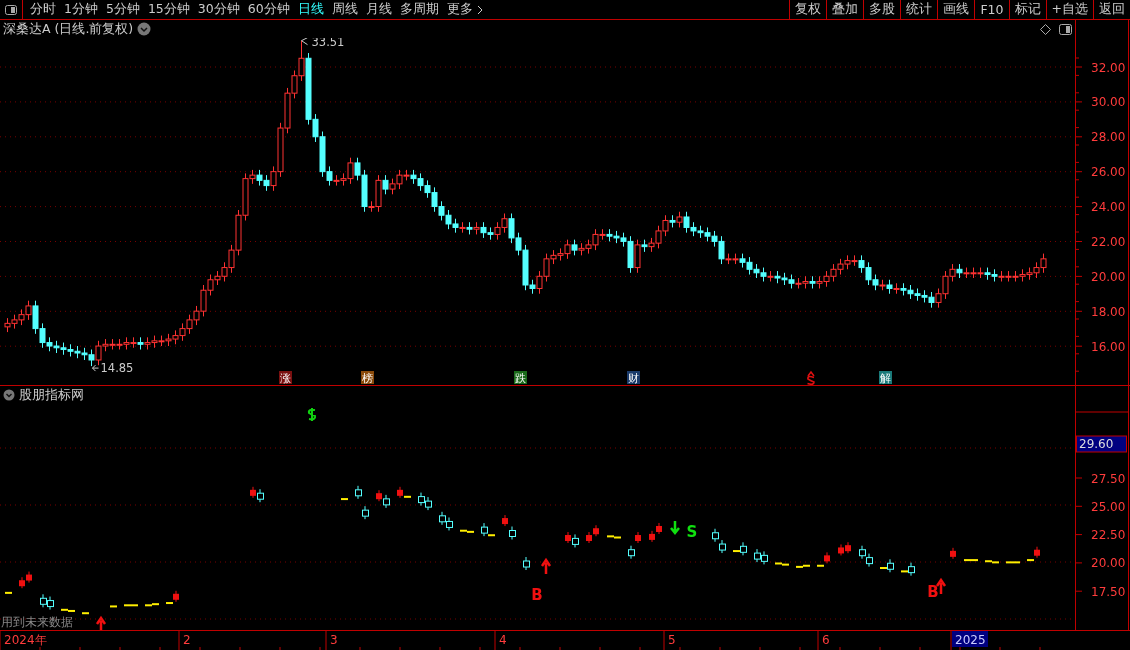 Image resolution: width=1130 pixels, height=650 pixels. What do you see at coordinates (68, 29) in the screenshot?
I see `chart-title: 深桑达A (日线.前复权)` at bounding box center [68, 29].